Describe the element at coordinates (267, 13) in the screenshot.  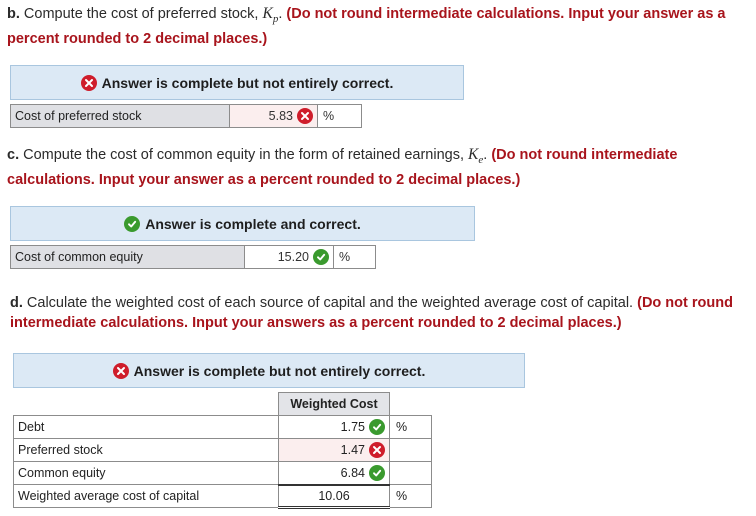
I see `question-b-symbol: K` at that location.